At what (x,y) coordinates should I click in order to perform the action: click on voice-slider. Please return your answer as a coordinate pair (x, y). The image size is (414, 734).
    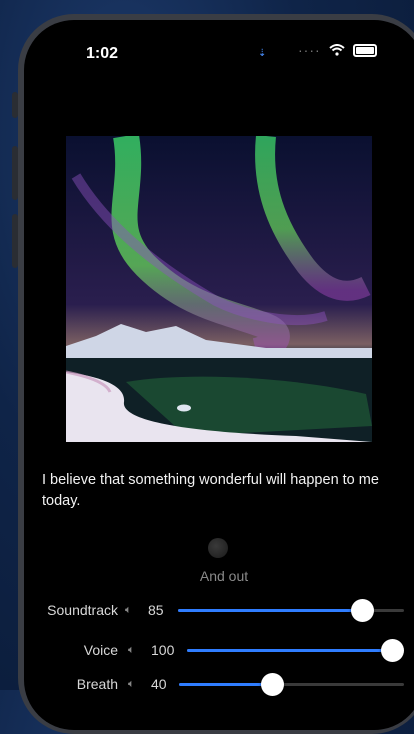
    Looking at the image, I should click on (295, 650).